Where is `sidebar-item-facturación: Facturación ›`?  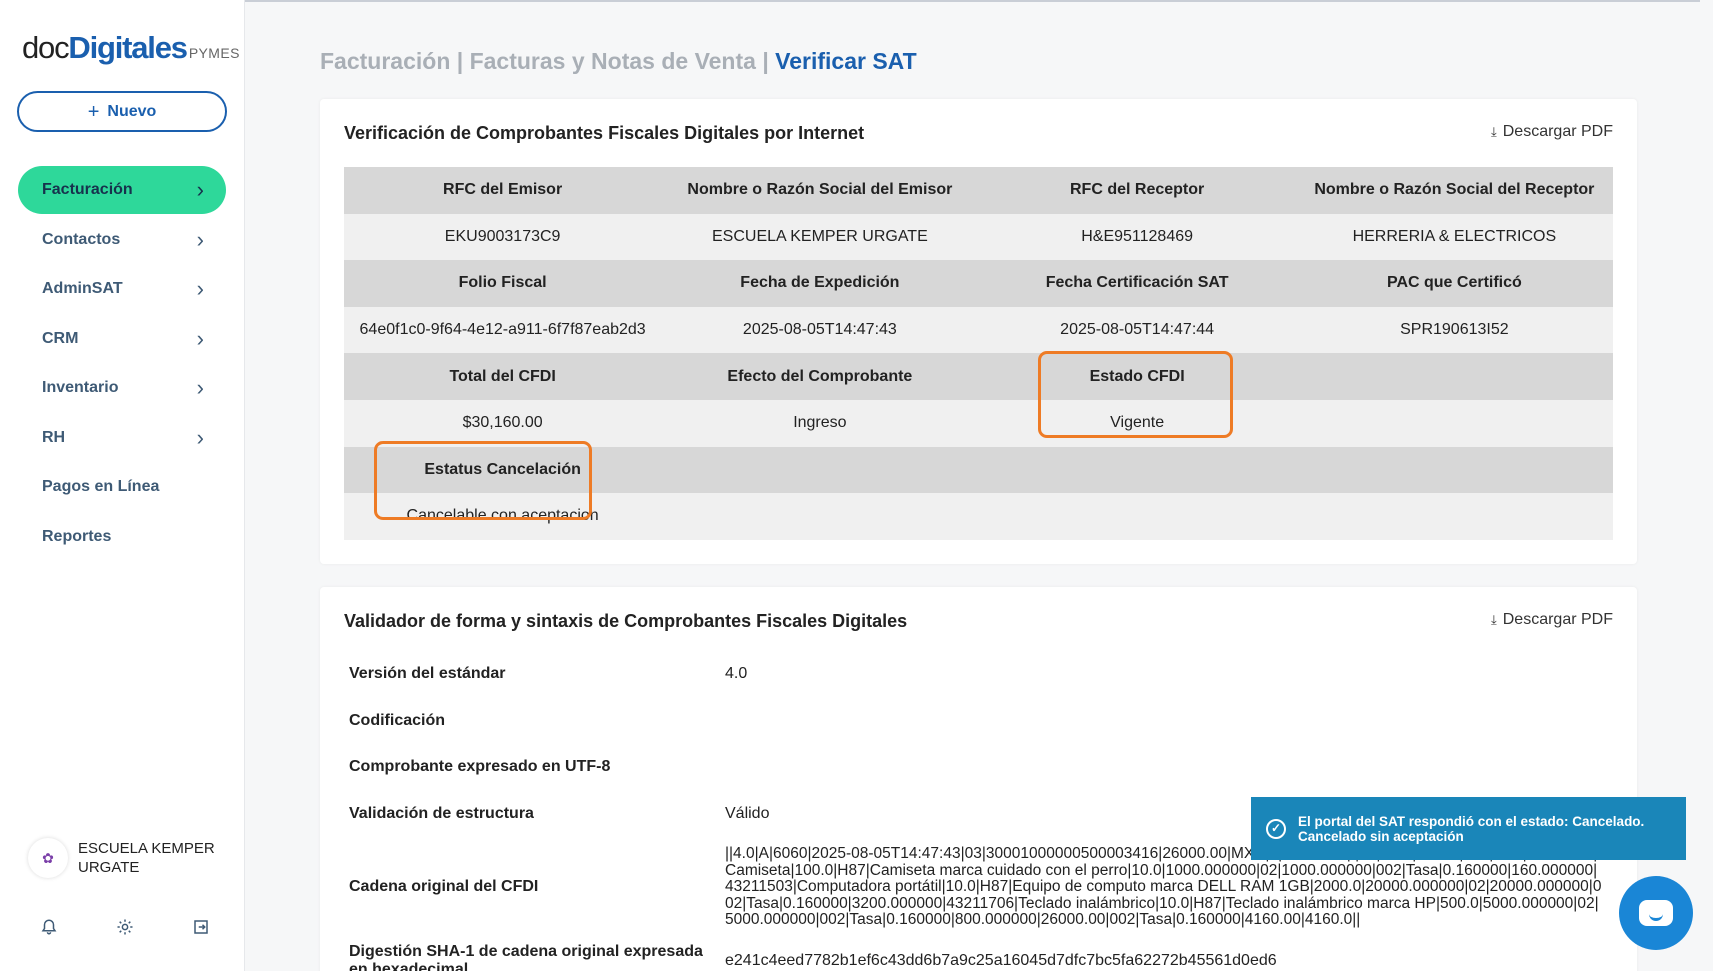
sidebar-item-facturación: Facturación › is located at coordinates (122, 190).